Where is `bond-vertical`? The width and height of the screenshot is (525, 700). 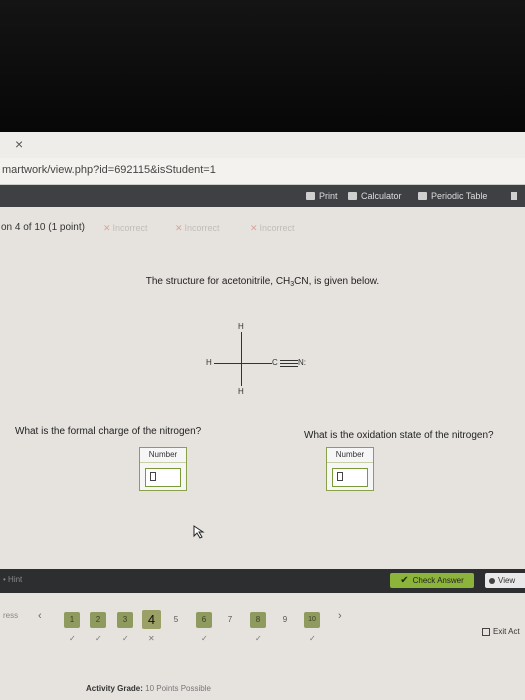
bond-vertical is located at coordinates (241, 359).